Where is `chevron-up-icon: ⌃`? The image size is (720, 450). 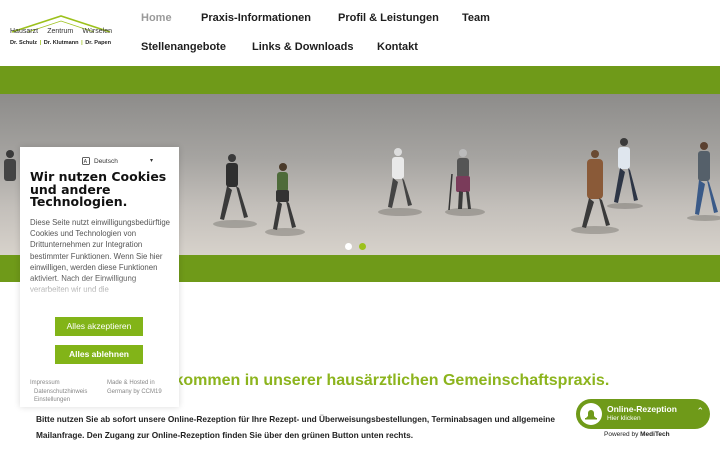
chevron-up-icon: ⌃ is located at coordinates (700, 411).